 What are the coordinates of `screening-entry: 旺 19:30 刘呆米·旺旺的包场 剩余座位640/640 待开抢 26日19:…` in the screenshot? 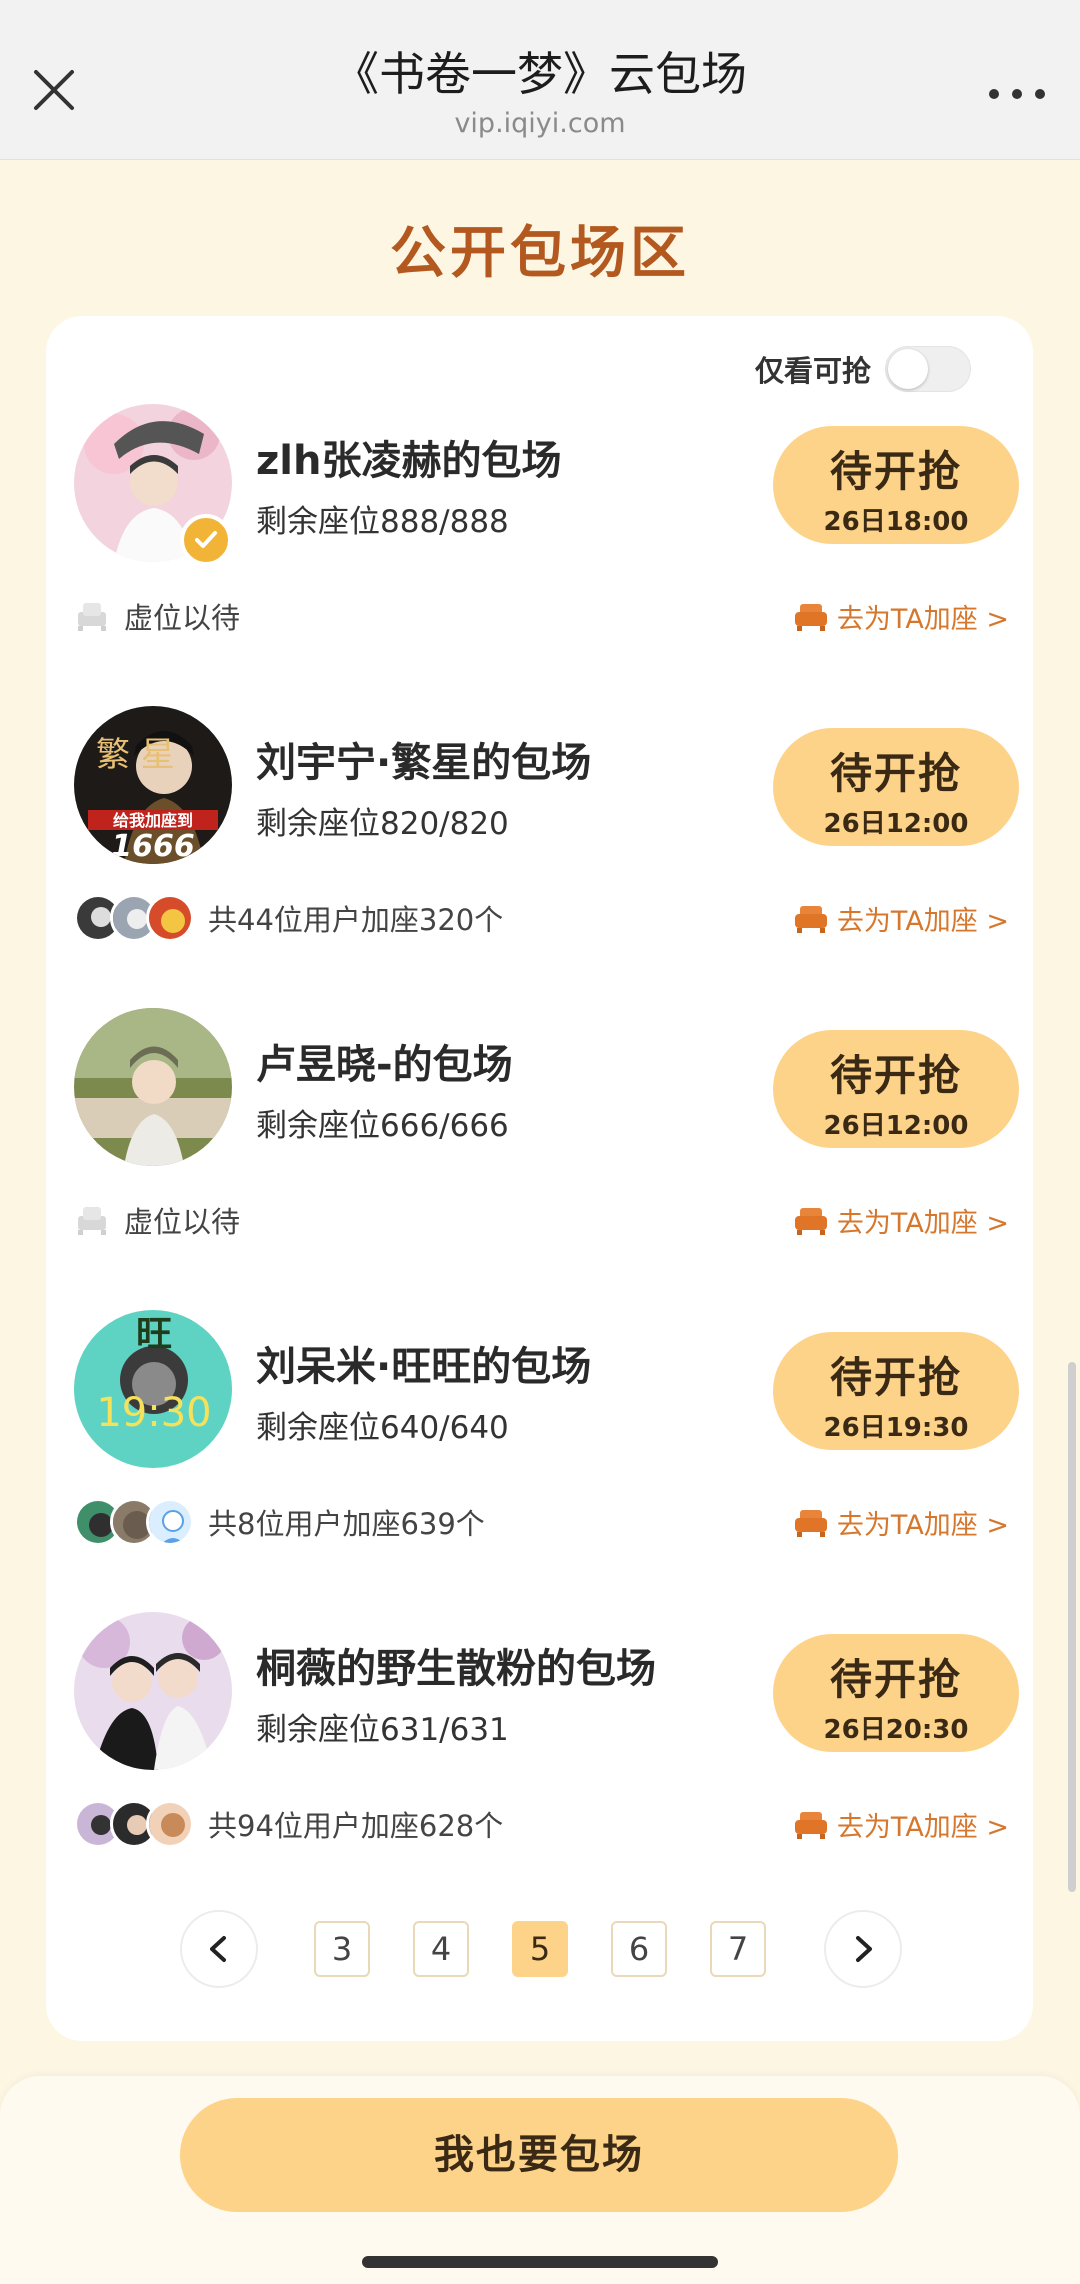 It's located at (539, 1460).